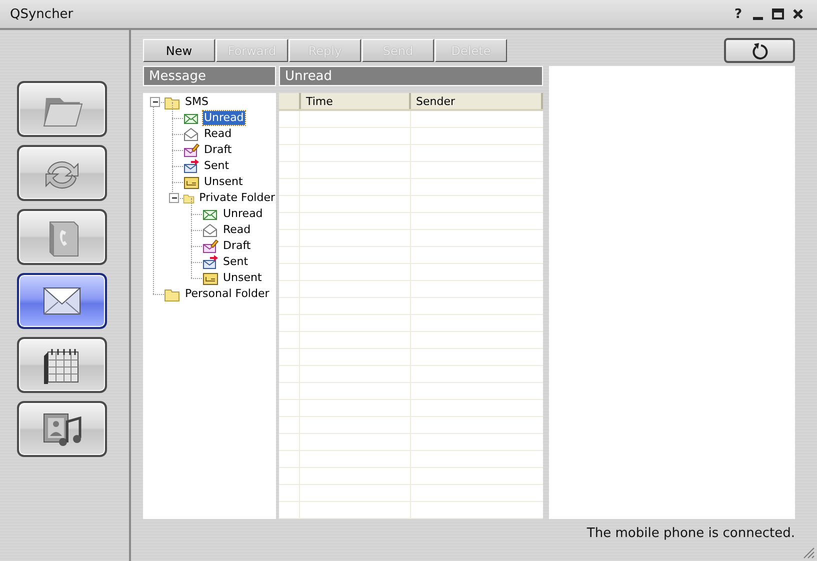 This screenshot has width=817, height=561. I want to click on window-title: QSyncher, so click(42, 14).